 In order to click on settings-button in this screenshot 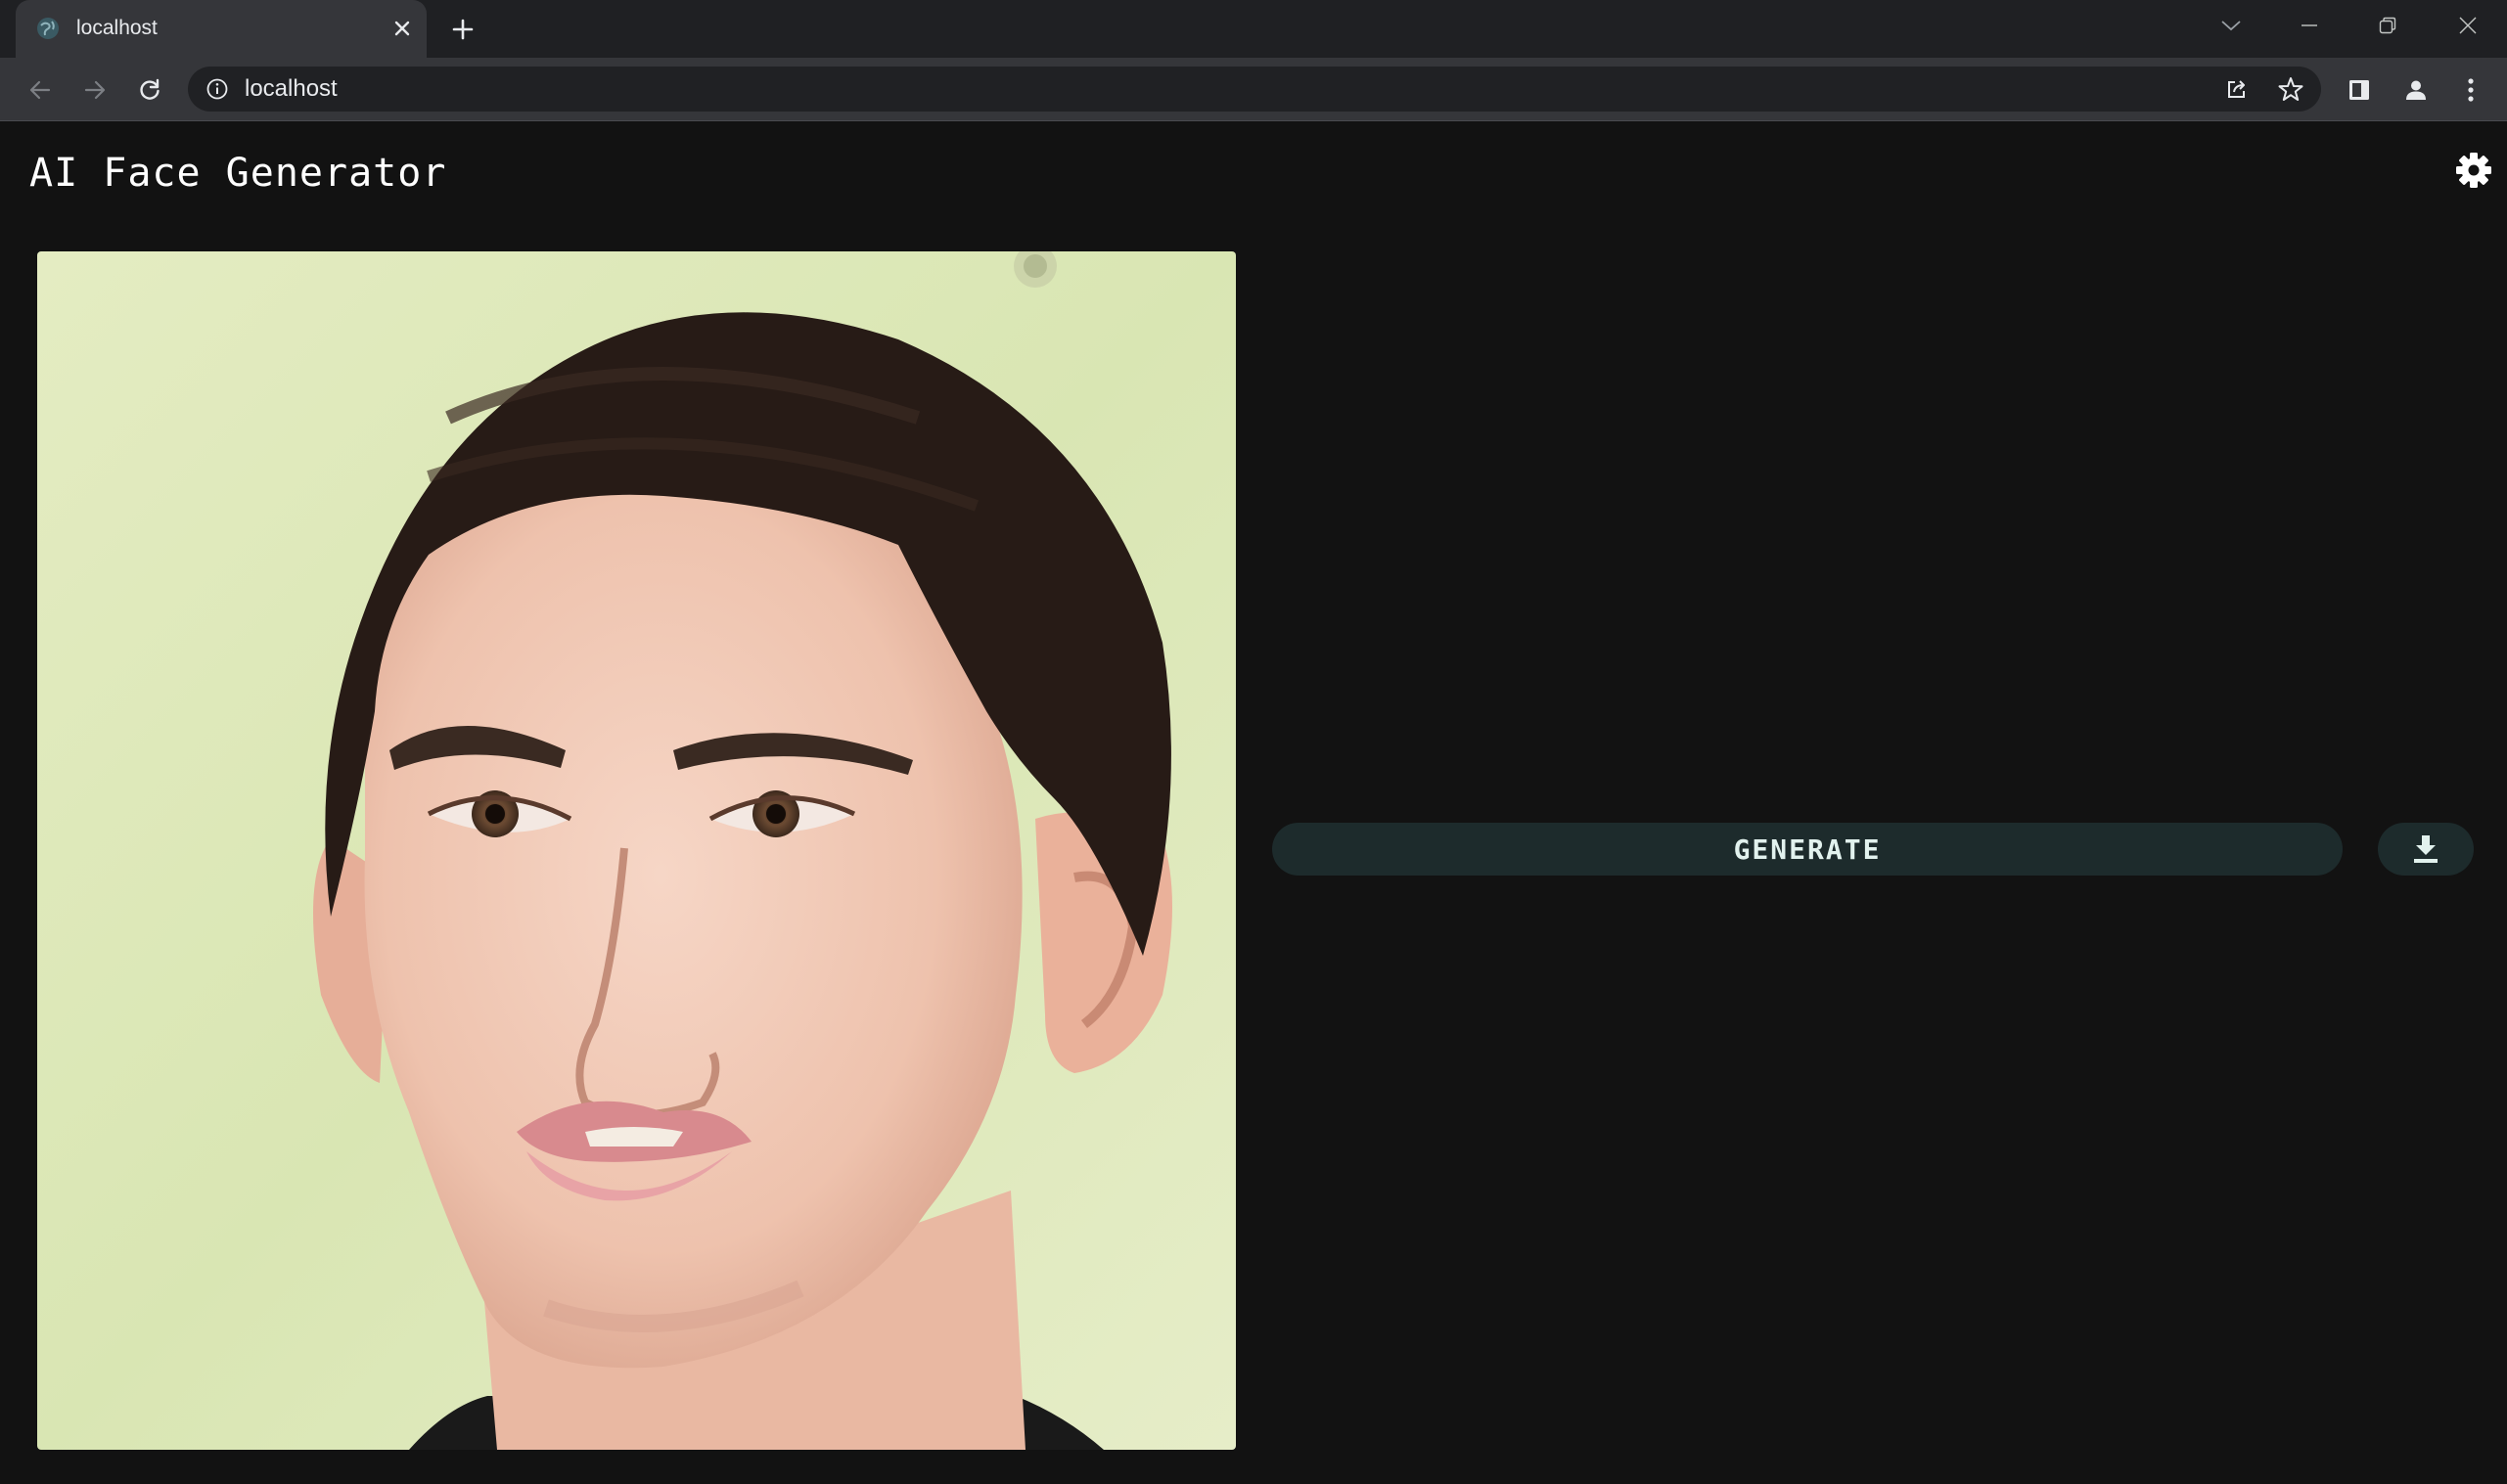, I will do `click(2473, 170)`.